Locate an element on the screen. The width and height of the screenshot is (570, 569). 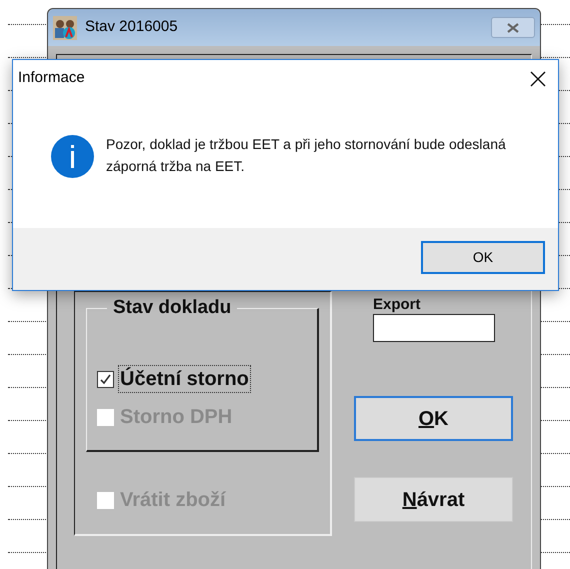
checkmark-icon is located at coordinates (105, 379).